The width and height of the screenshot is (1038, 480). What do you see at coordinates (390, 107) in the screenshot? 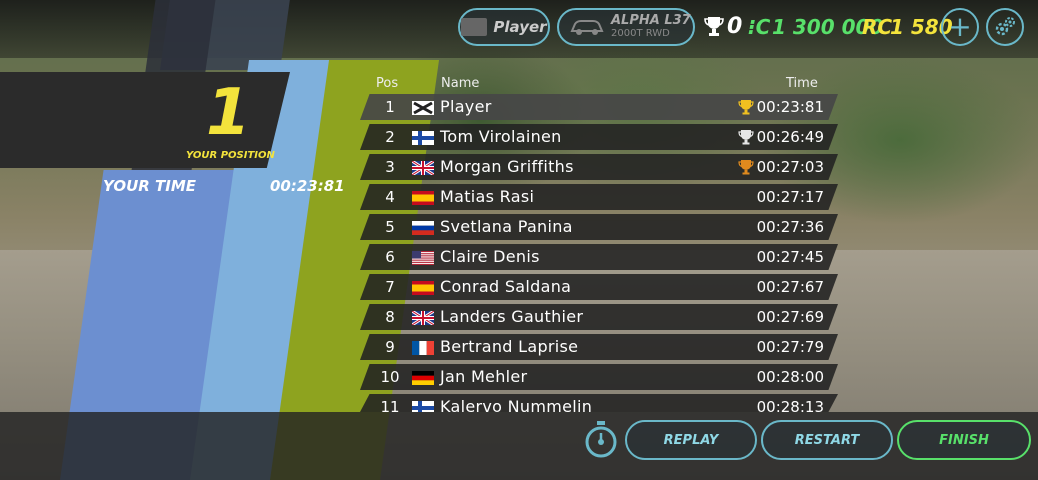
I see `row-position: 1` at bounding box center [390, 107].